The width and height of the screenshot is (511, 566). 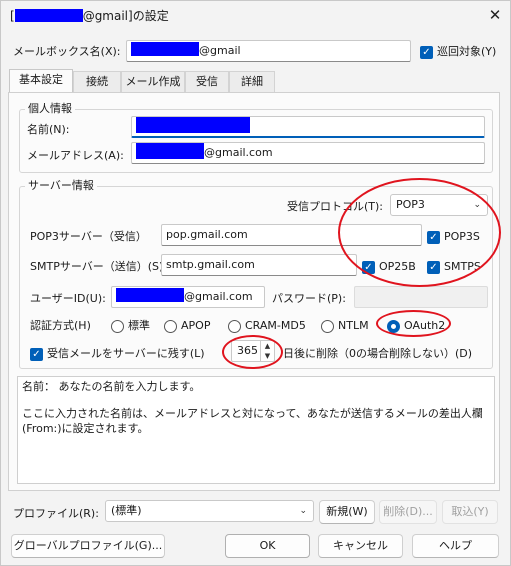 What do you see at coordinates (470, 512) in the screenshot?
I see `import-profile-button: 取込(Y)` at bounding box center [470, 512].